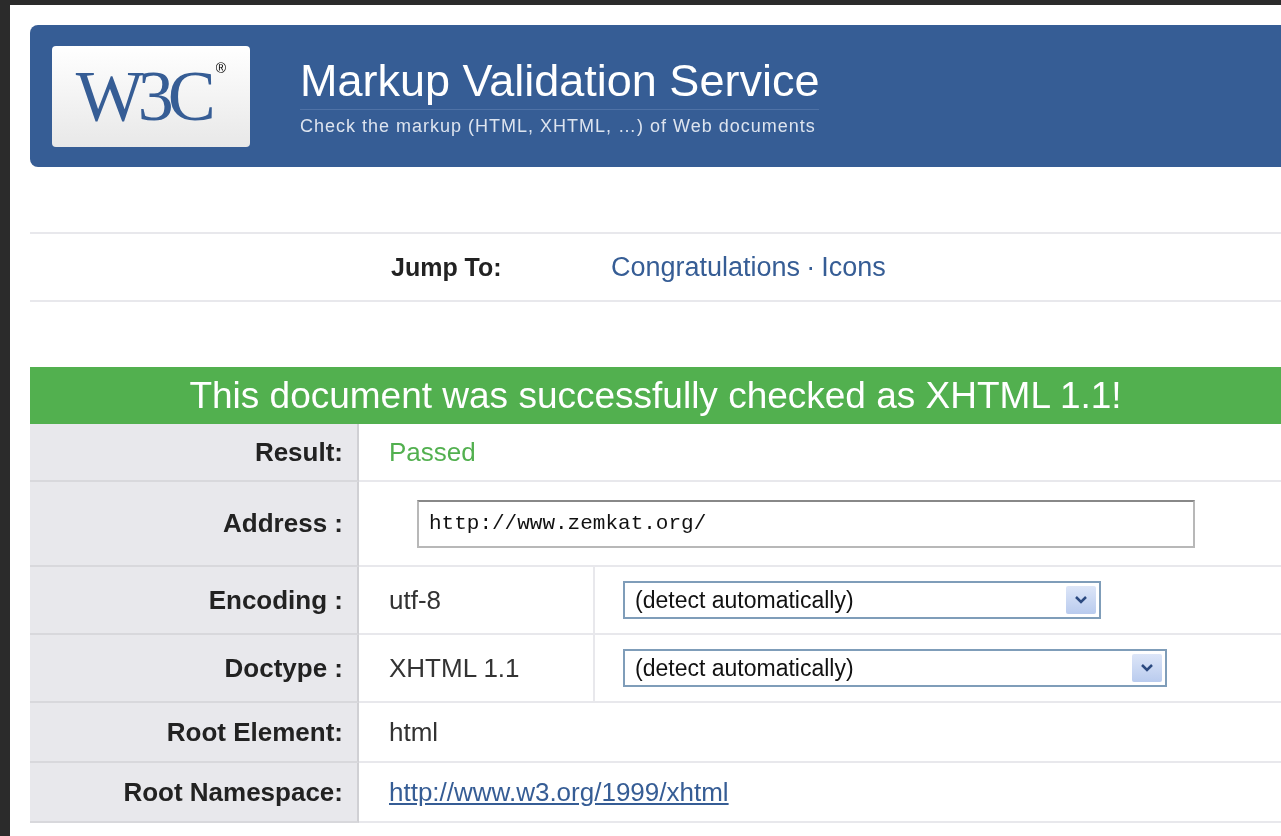 The width and height of the screenshot is (1281, 836). Describe the element at coordinates (558, 126) in the screenshot. I see `page-subtitle: Check the markup (HTML, XHTML, …) of Web documents` at that location.